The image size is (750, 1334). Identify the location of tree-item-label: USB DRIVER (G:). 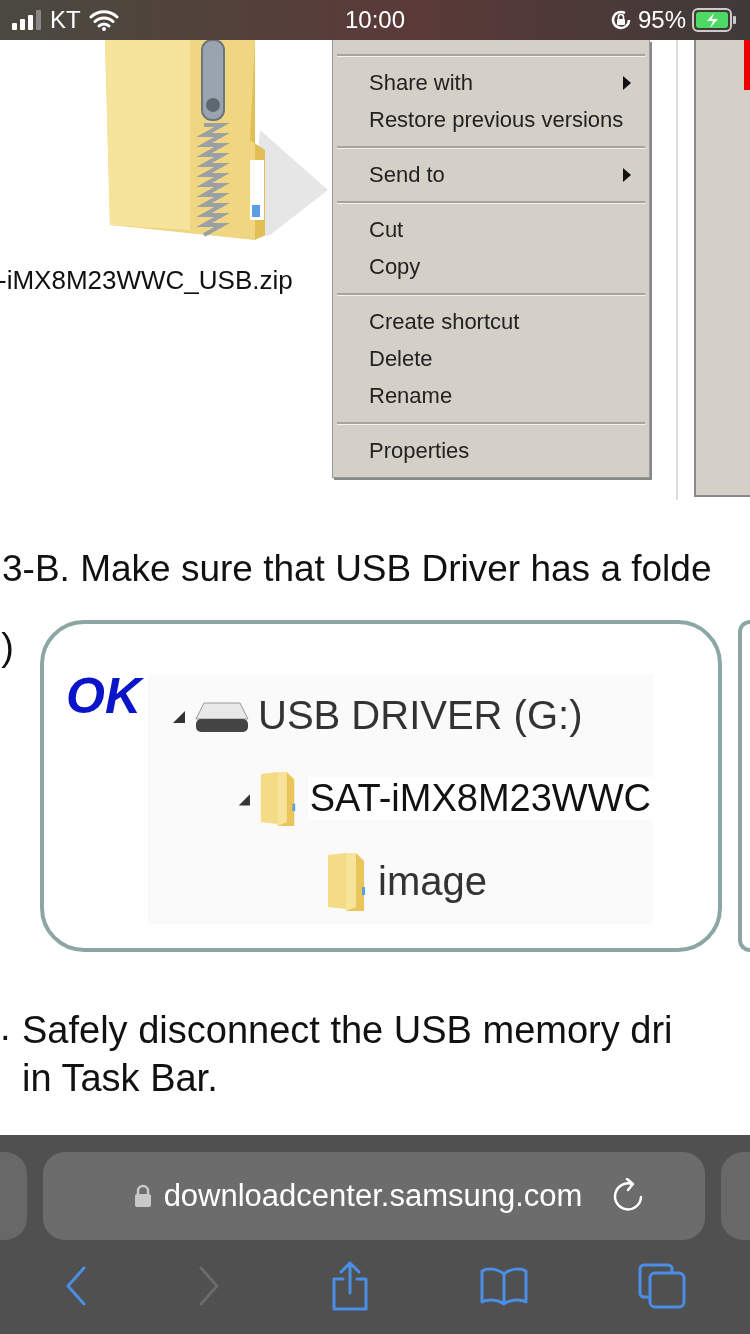
(420, 715).